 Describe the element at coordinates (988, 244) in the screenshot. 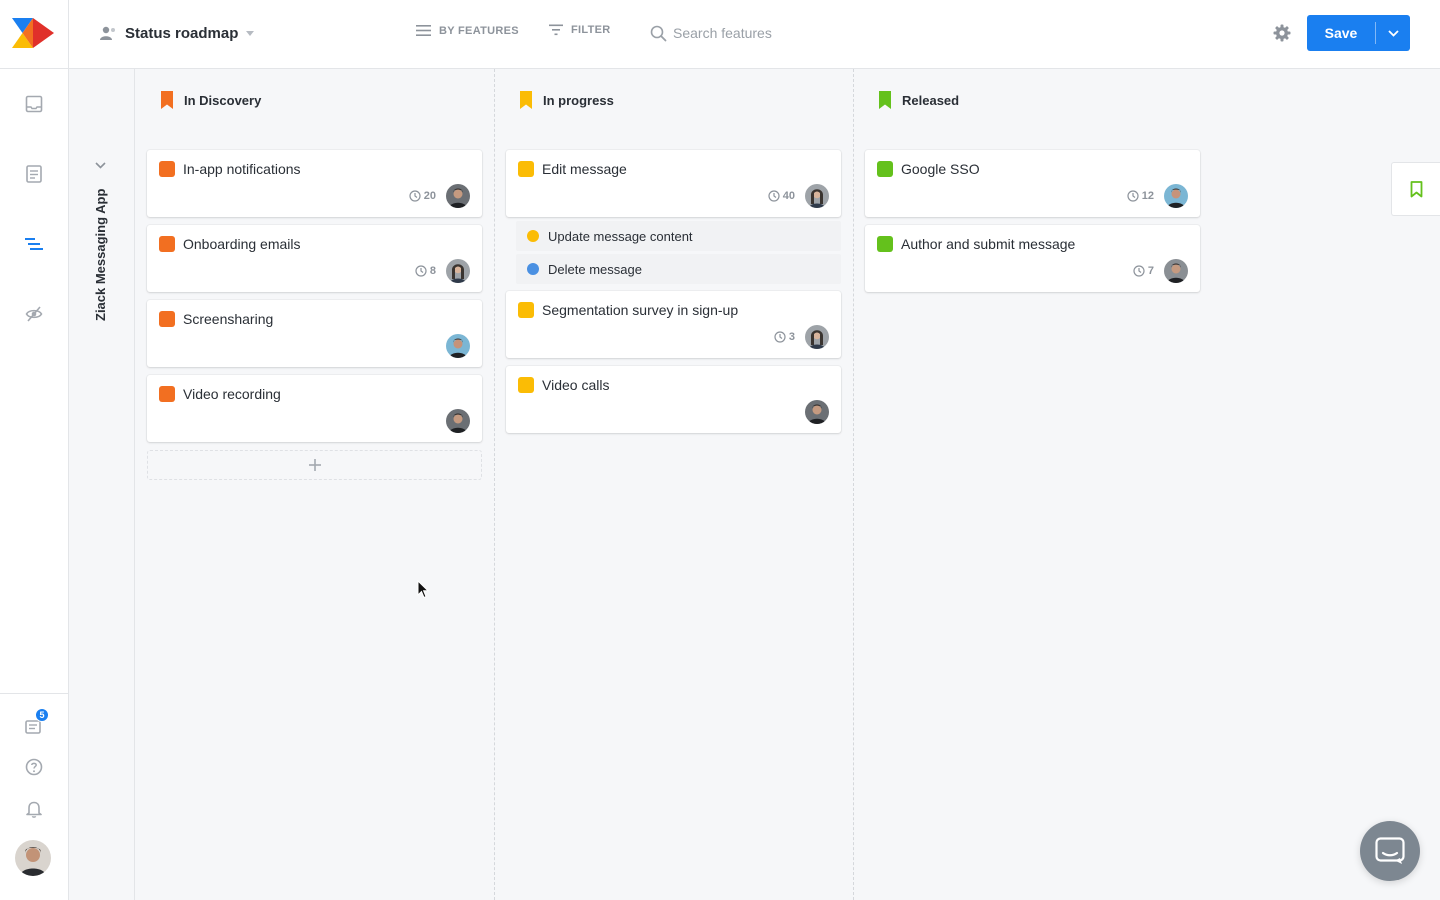

I see `feature-title: Author and submit message` at that location.